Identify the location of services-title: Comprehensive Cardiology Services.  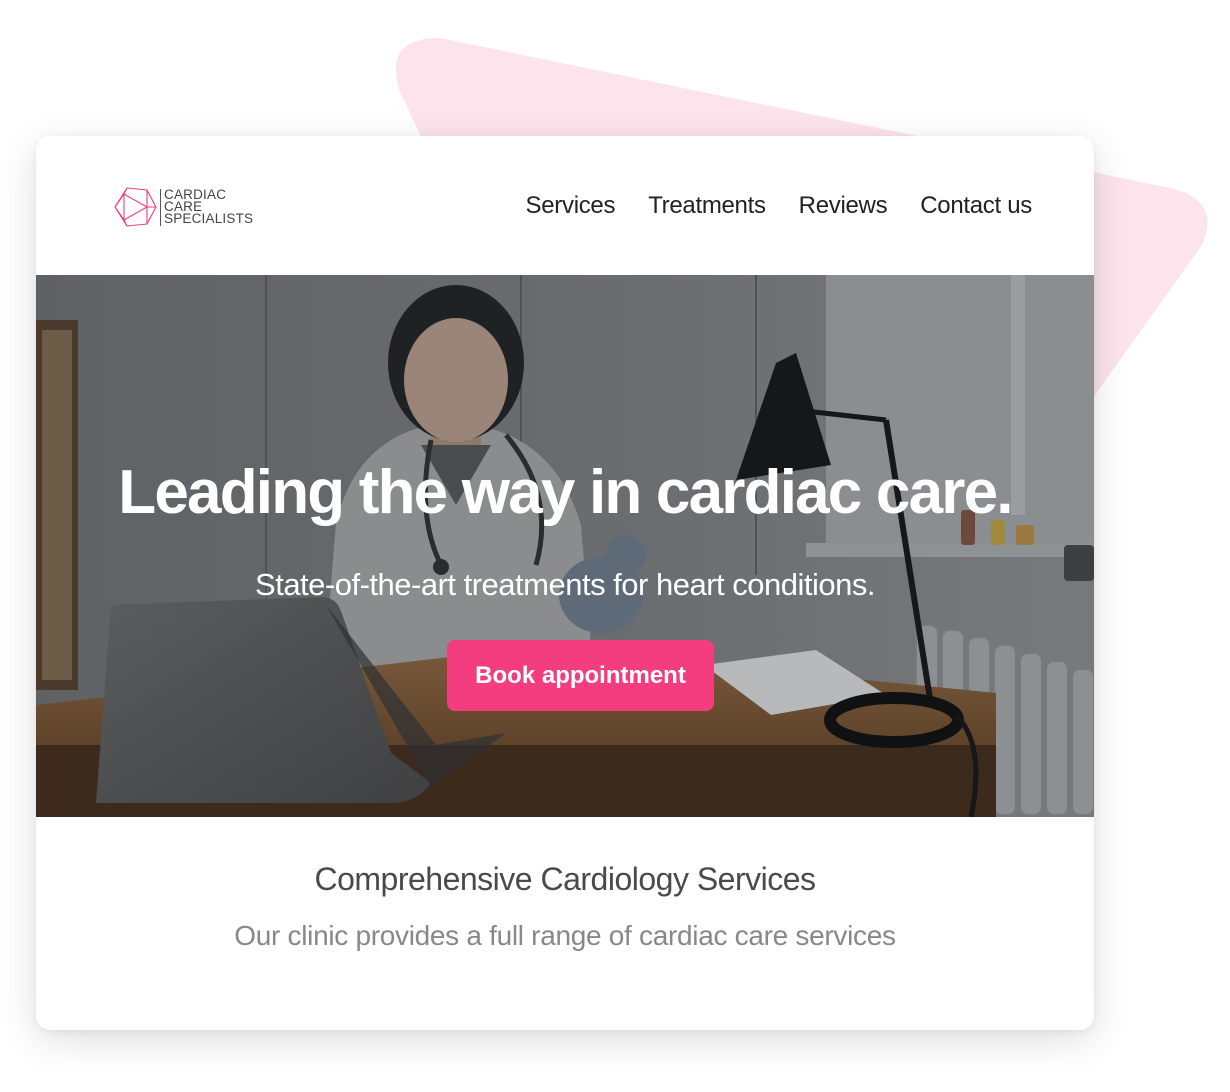
(565, 879).